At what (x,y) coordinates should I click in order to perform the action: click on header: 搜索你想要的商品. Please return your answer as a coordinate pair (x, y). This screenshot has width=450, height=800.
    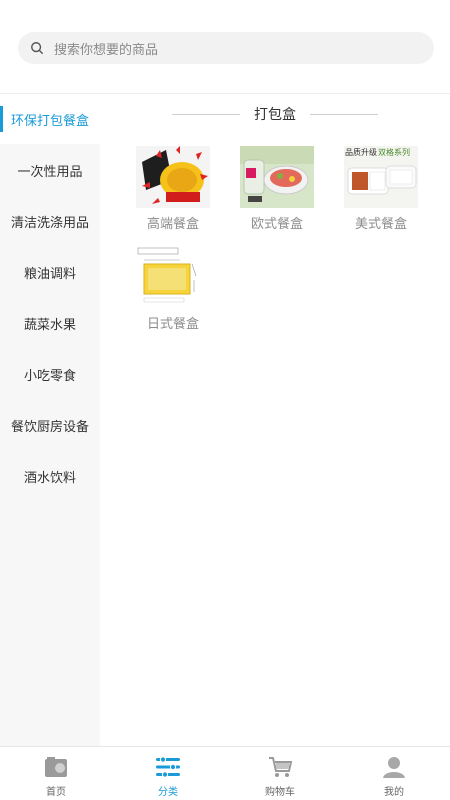
    Looking at the image, I should click on (225, 47).